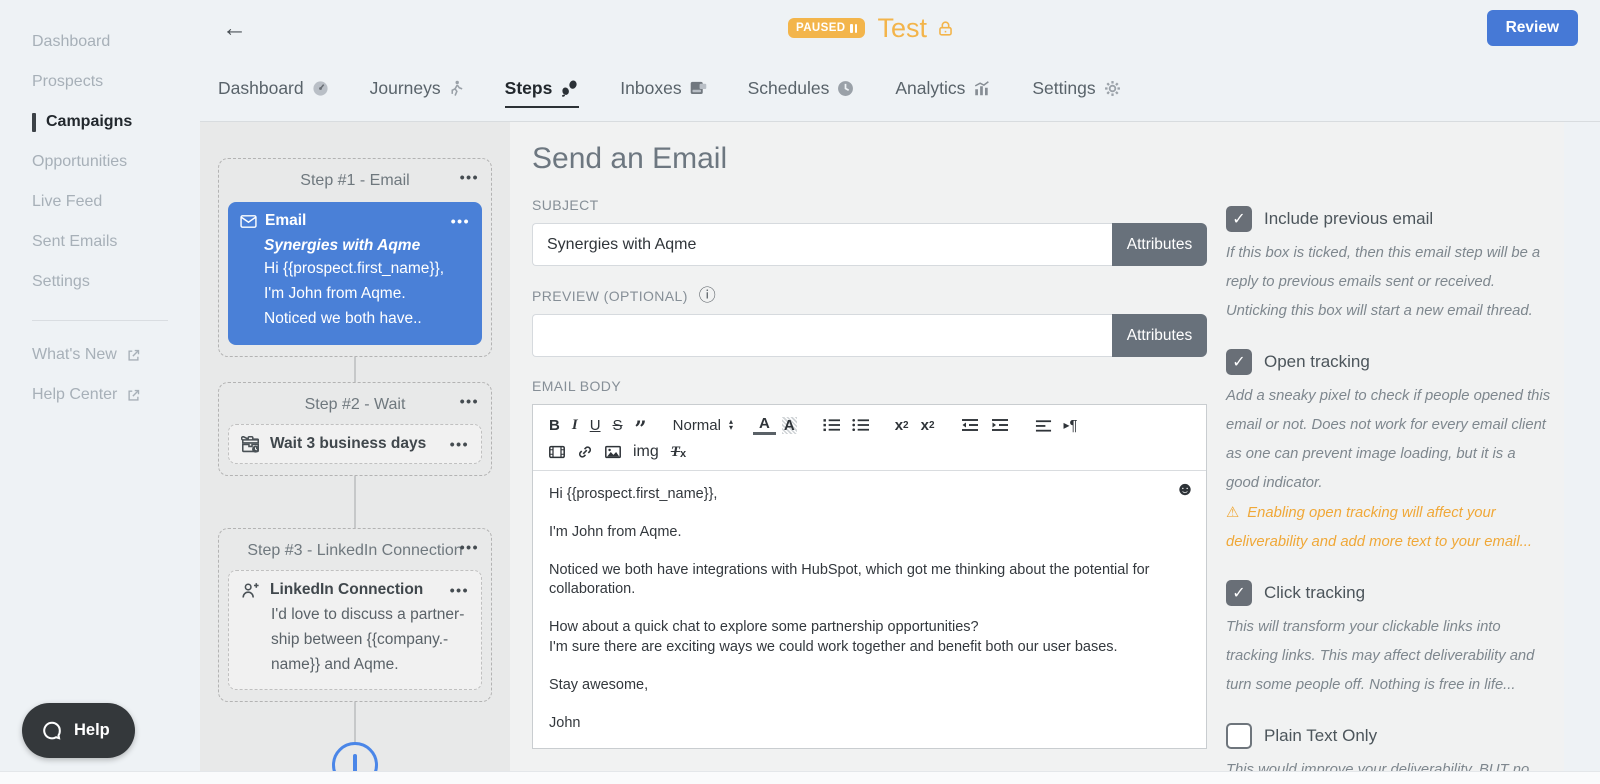 This screenshot has height=784, width=1600. What do you see at coordinates (1159, 244) in the screenshot?
I see `subject-attributes-button: Attributes` at bounding box center [1159, 244].